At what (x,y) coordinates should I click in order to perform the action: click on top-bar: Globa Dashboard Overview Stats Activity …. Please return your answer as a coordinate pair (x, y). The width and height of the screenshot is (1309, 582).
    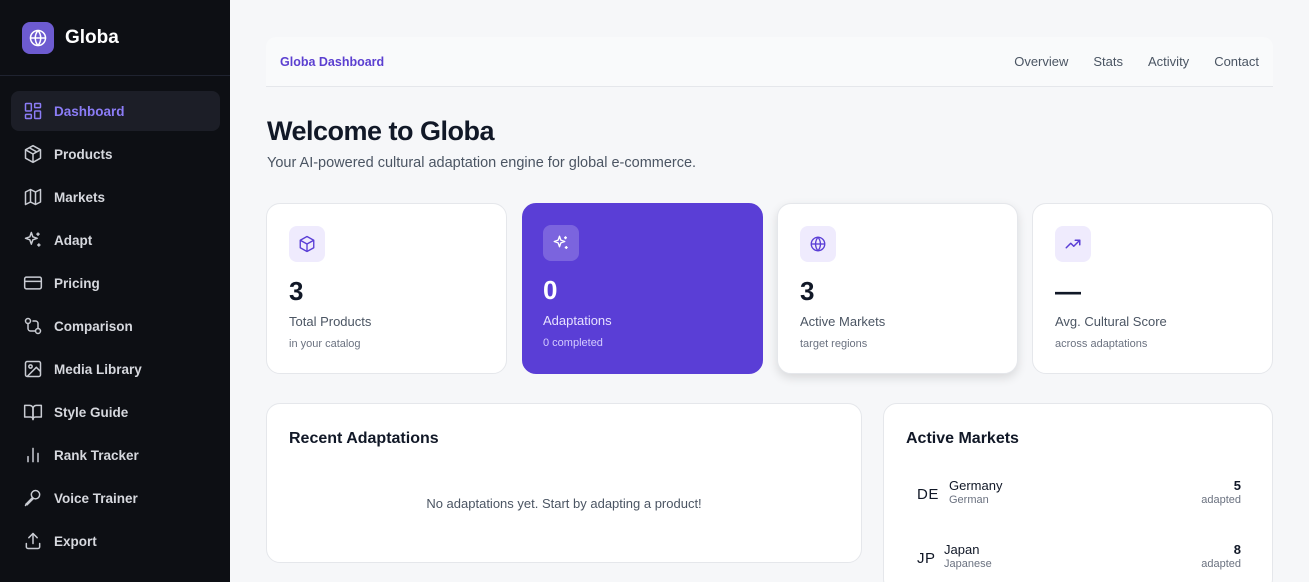
    Looking at the image, I should click on (769, 62).